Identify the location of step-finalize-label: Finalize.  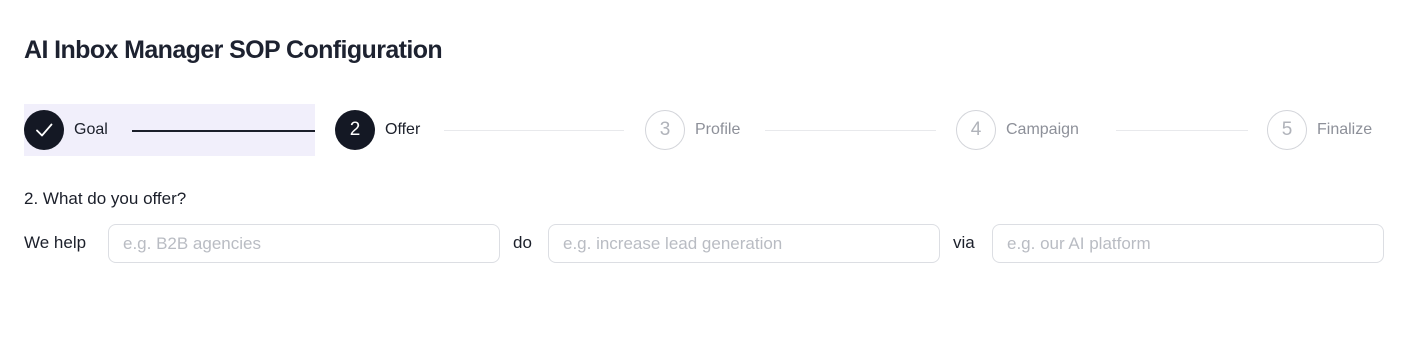
(1345, 129).